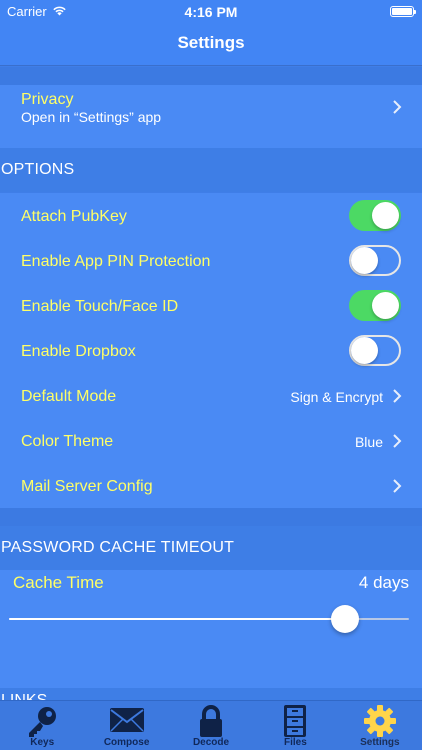 Image resolution: width=422 pixels, height=750 pixels. Describe the element at coordinates (375, 305) in the screenshot. I see `touch-face-id-toggle` at that location.